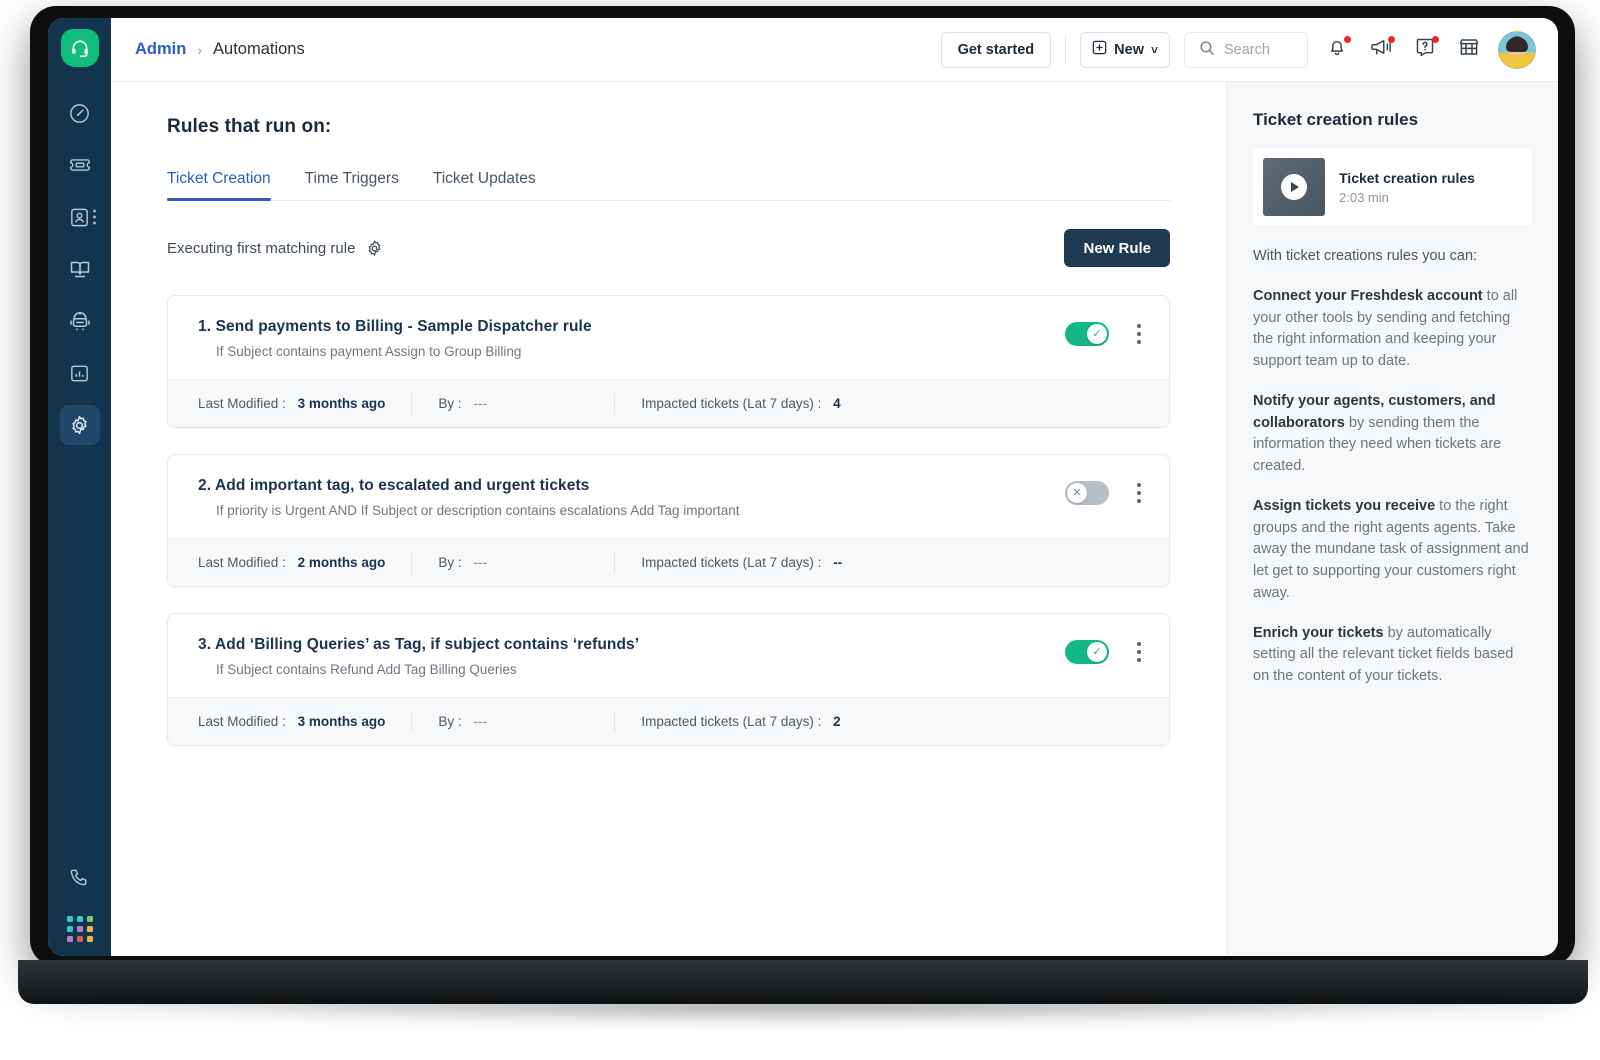 This screenshot has height=1060, width=1600. Describe the element at coordinates (374, 248) in the screenshot. I see `gear-icon` at that location.